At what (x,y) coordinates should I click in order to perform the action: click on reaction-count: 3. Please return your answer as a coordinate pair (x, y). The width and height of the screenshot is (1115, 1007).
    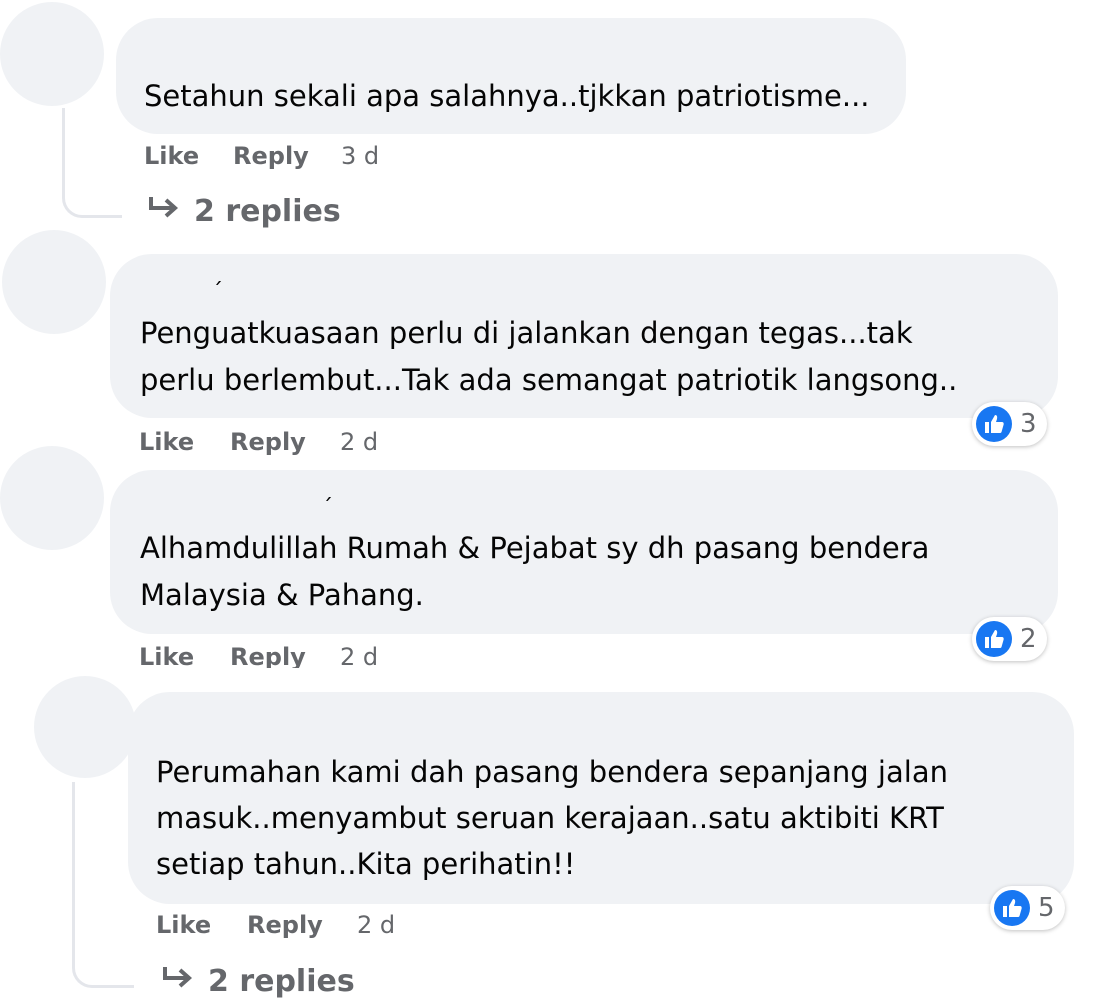
    Looking at the image, I should click on (1009, 424).